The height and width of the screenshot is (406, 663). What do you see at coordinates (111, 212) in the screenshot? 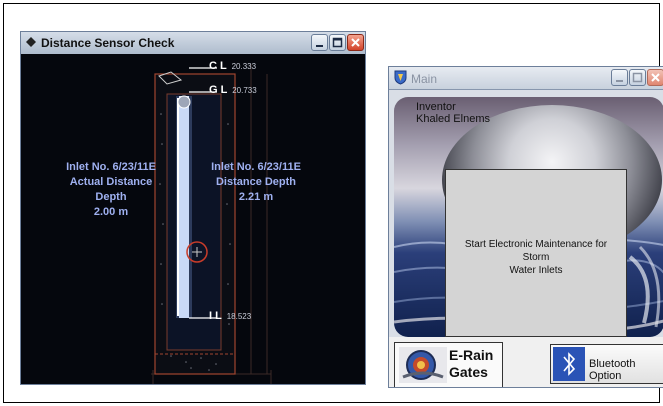
I see `depth-value: 2.00 m` at bounding box center [111, 212].